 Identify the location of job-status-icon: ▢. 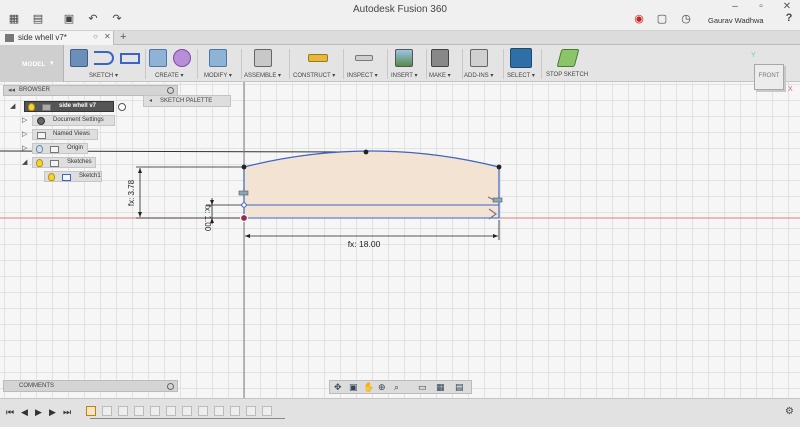
(662, 18).